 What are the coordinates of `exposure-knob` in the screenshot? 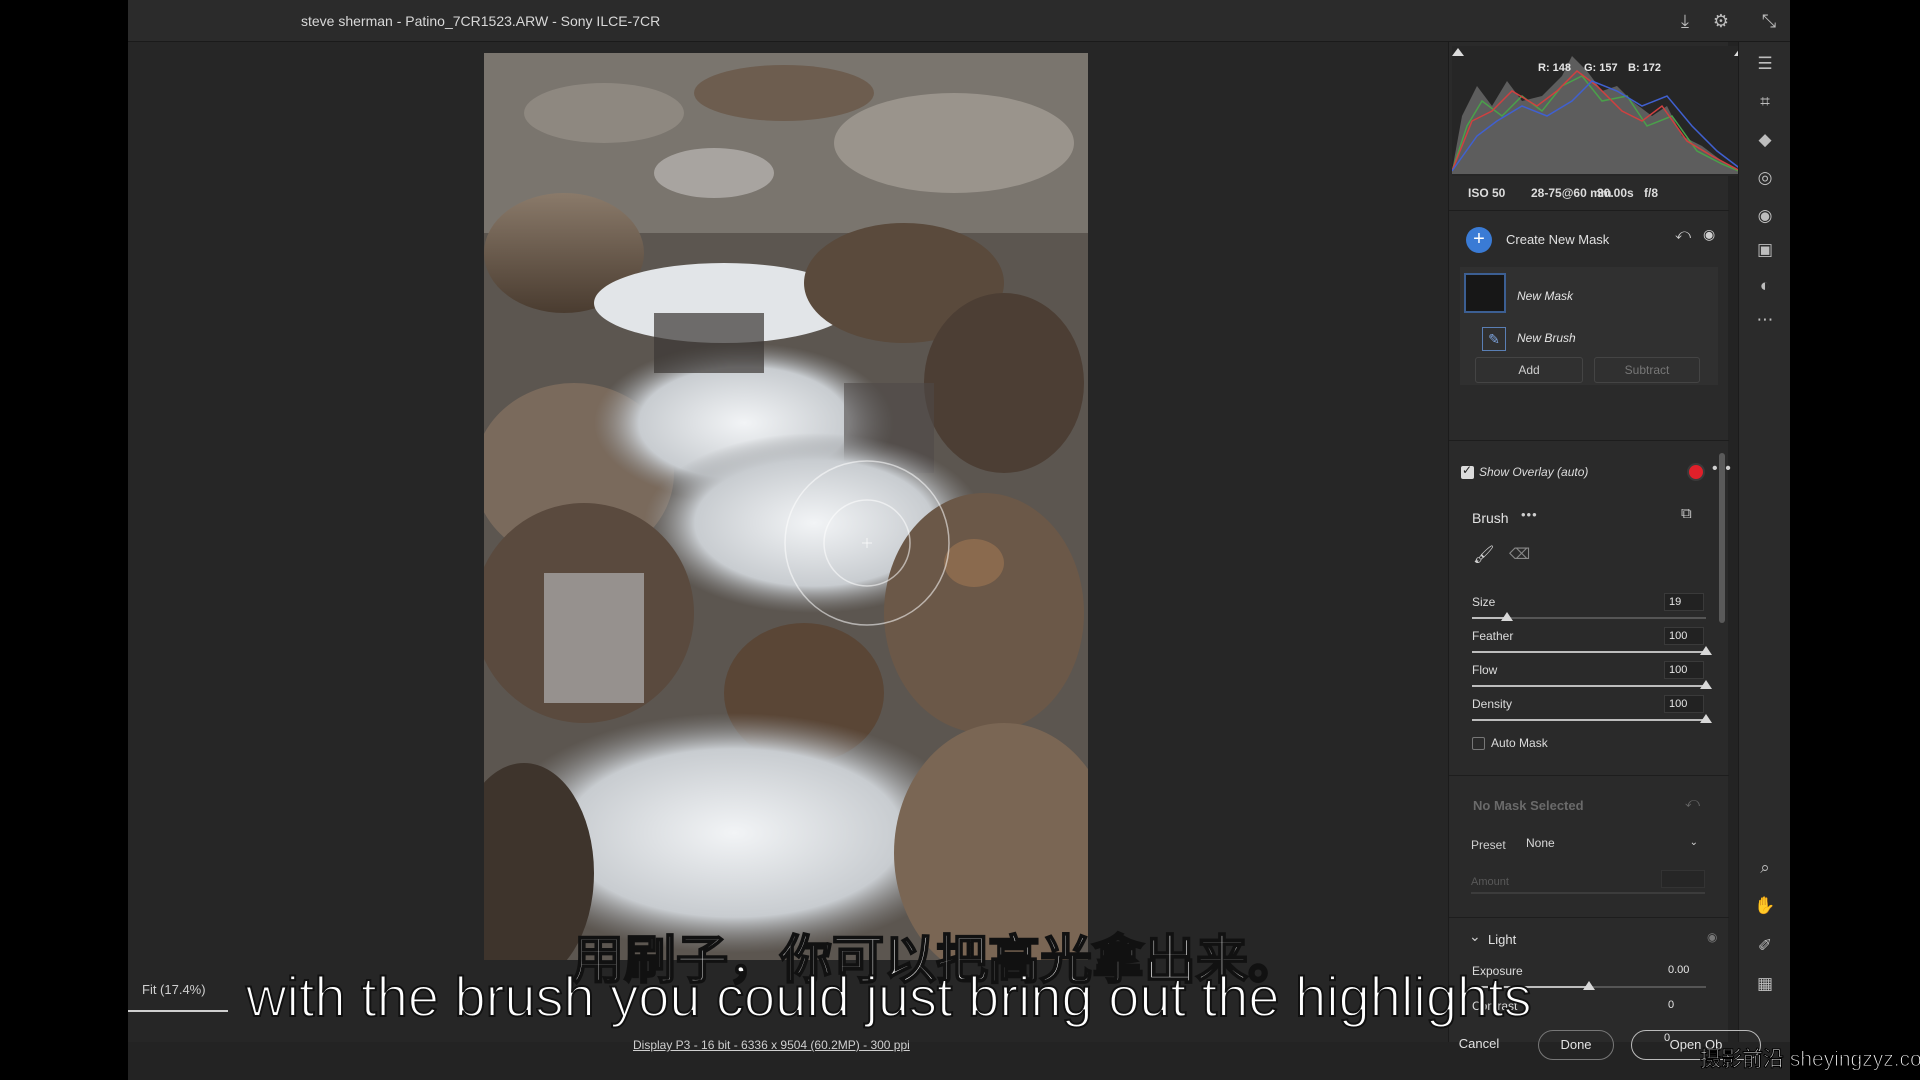 It's located at (1589, 985).